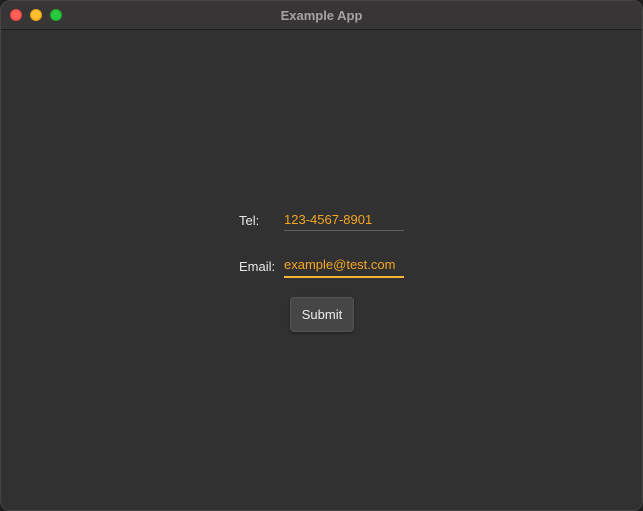  What do you see at coordinates (322, 314) in the screenshot?
I see `submit-button: Submit` at bounding box center [322, 314].